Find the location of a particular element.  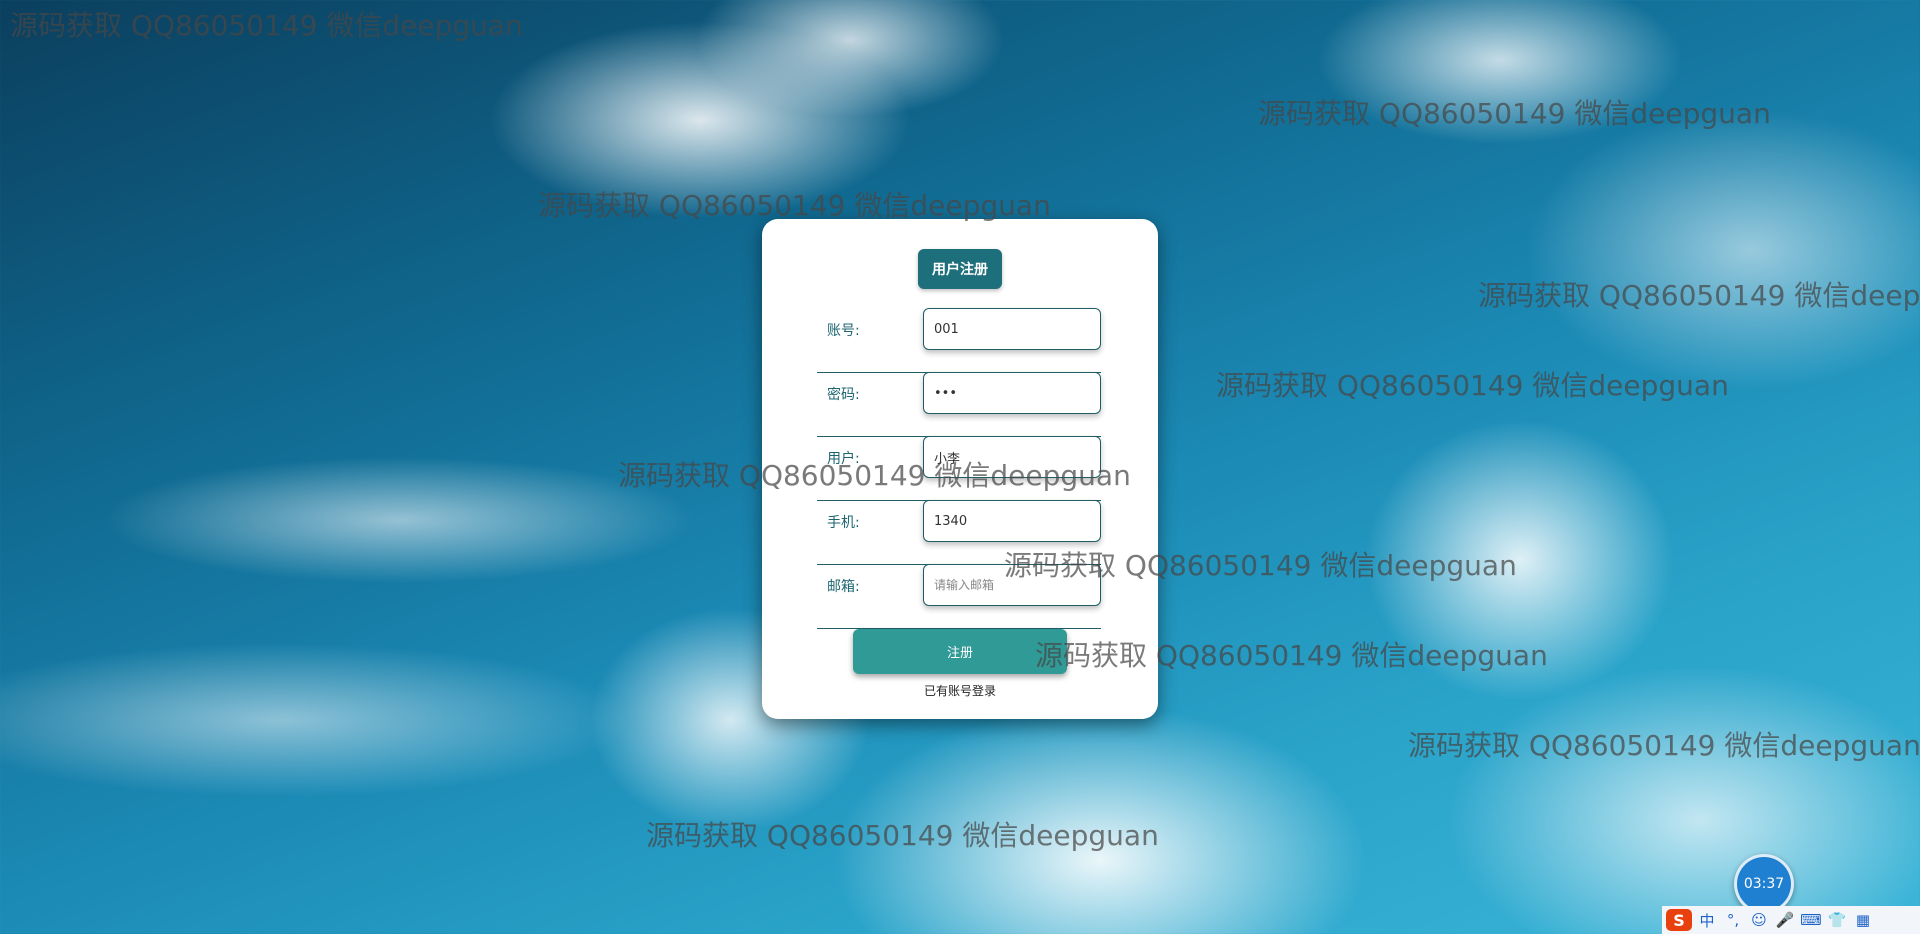

password-input is located at coordinates (1012, 393).